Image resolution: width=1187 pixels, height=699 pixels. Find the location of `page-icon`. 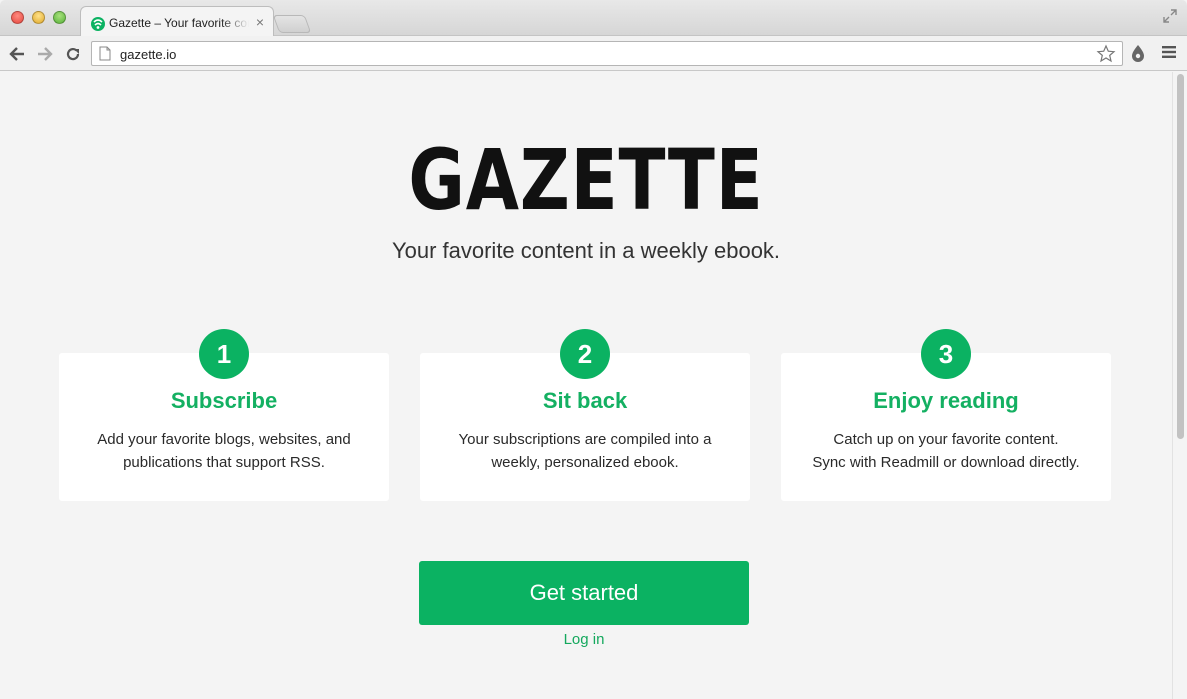

page-icon is located at coordinates (105, 53).